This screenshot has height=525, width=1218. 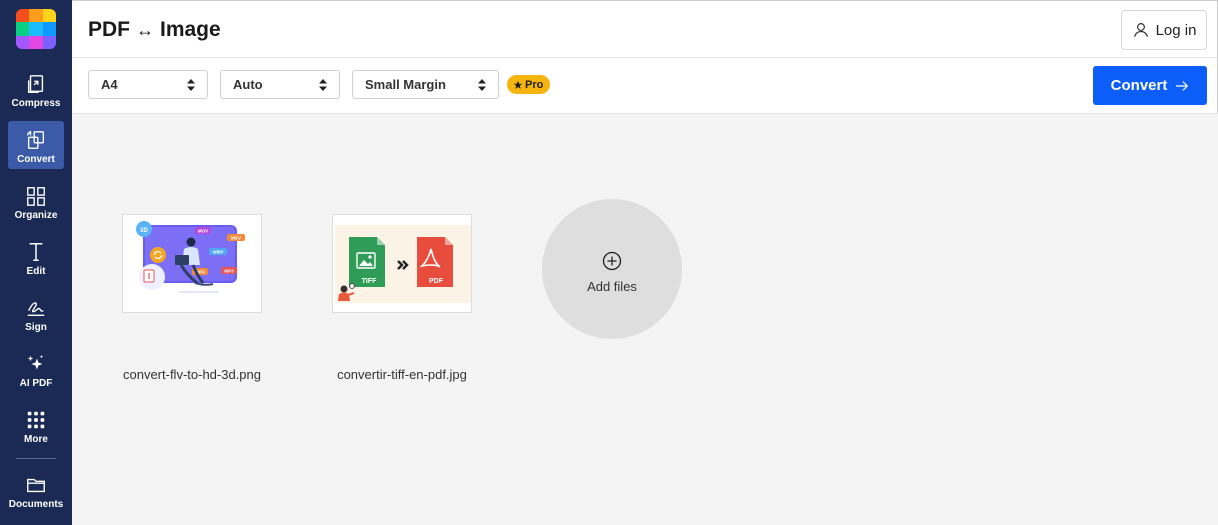 What do you see at coordinates (369, 281) in the screenshot?
I see `thumb-label: TIFF` at bounding box center [369, 281].